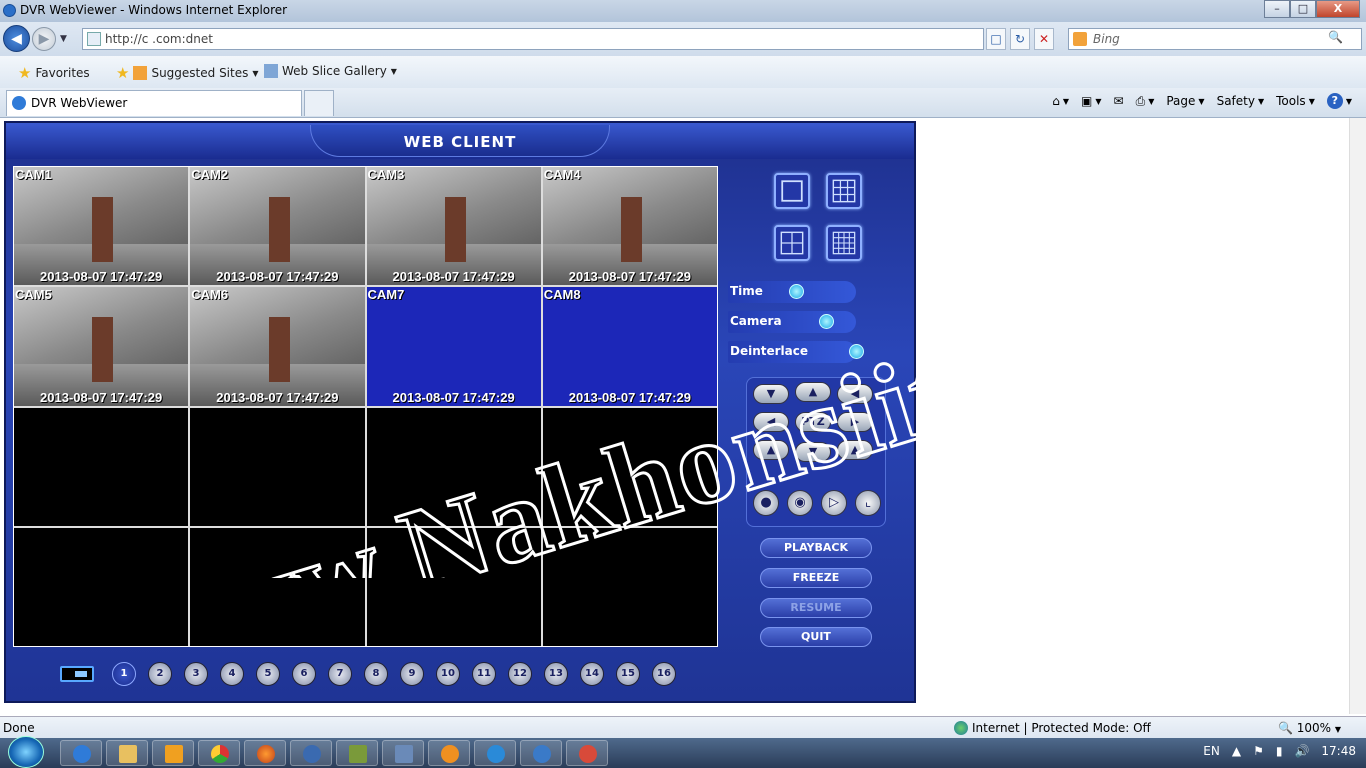 This screenshot has width=1366, height=768. I want to click on search-input: Bing 🔍, so click(1215, 39).